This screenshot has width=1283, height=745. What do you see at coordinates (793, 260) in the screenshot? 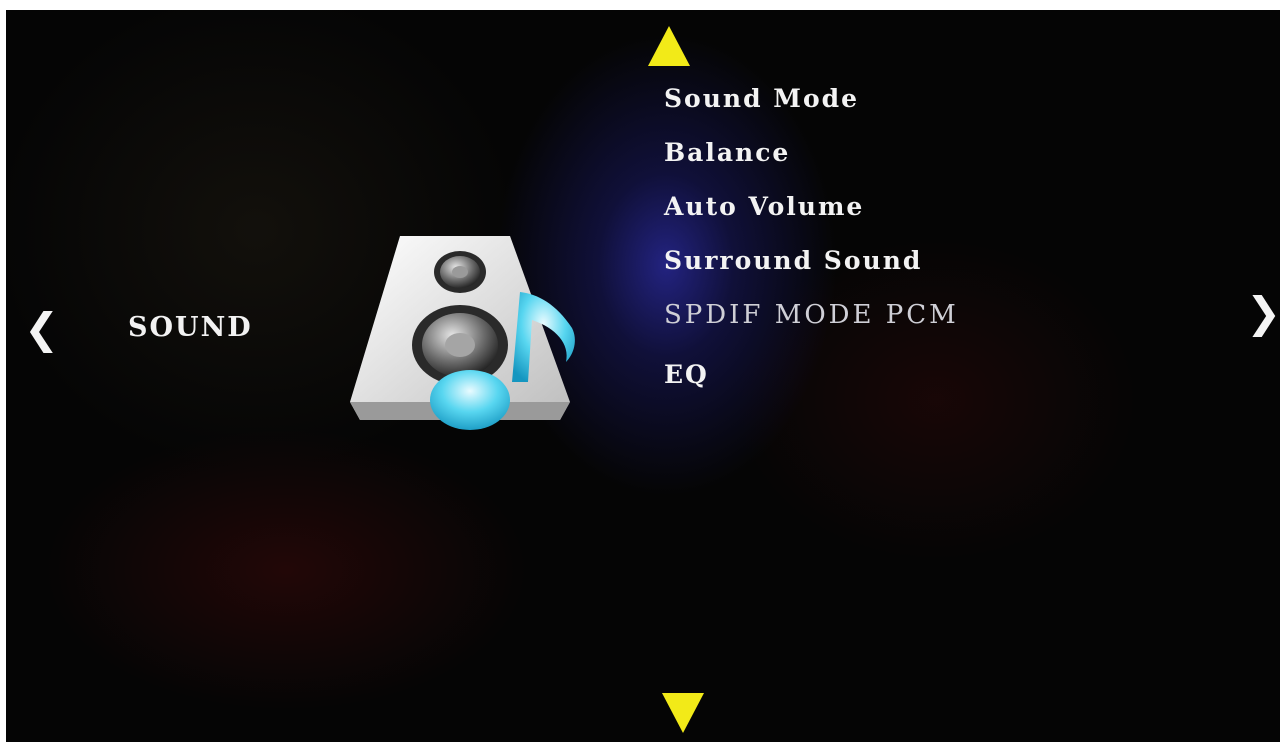
I see `menu-item-surround-sound: Surround Sound` at bounding box center [793, 260].